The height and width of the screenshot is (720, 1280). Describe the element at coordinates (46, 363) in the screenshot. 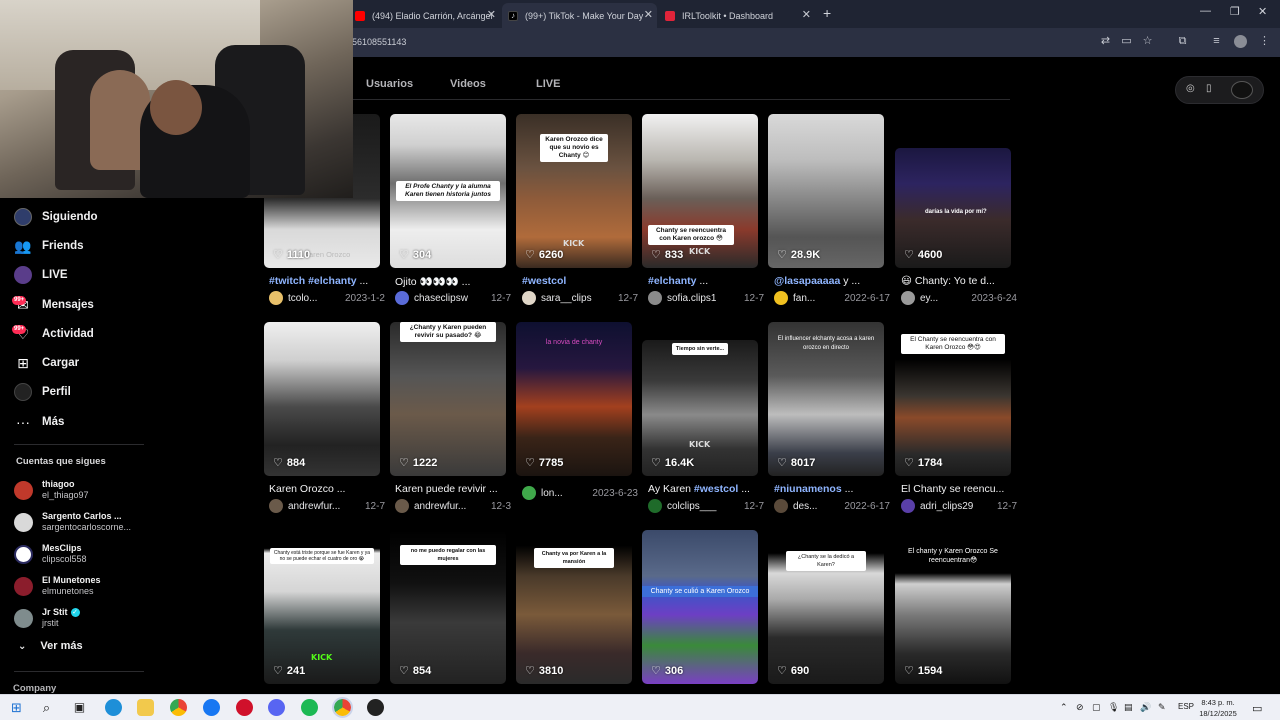

I see `sidebar-item-cargar: ⊞ Cargar` at that location.